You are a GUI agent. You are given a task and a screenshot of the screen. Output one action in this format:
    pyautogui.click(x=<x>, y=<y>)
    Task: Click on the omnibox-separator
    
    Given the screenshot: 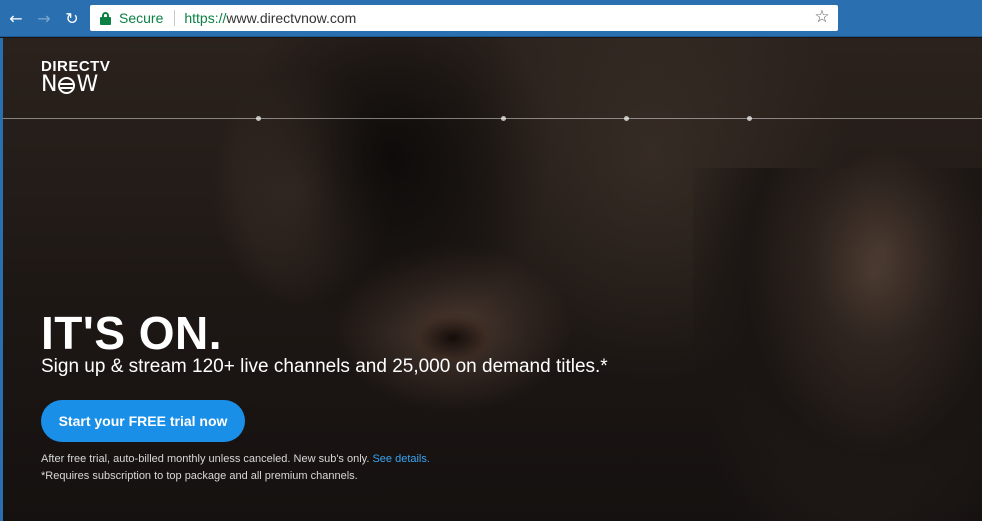 What is the action you would take?
    pyautogui.click(x=175, y=18)
    